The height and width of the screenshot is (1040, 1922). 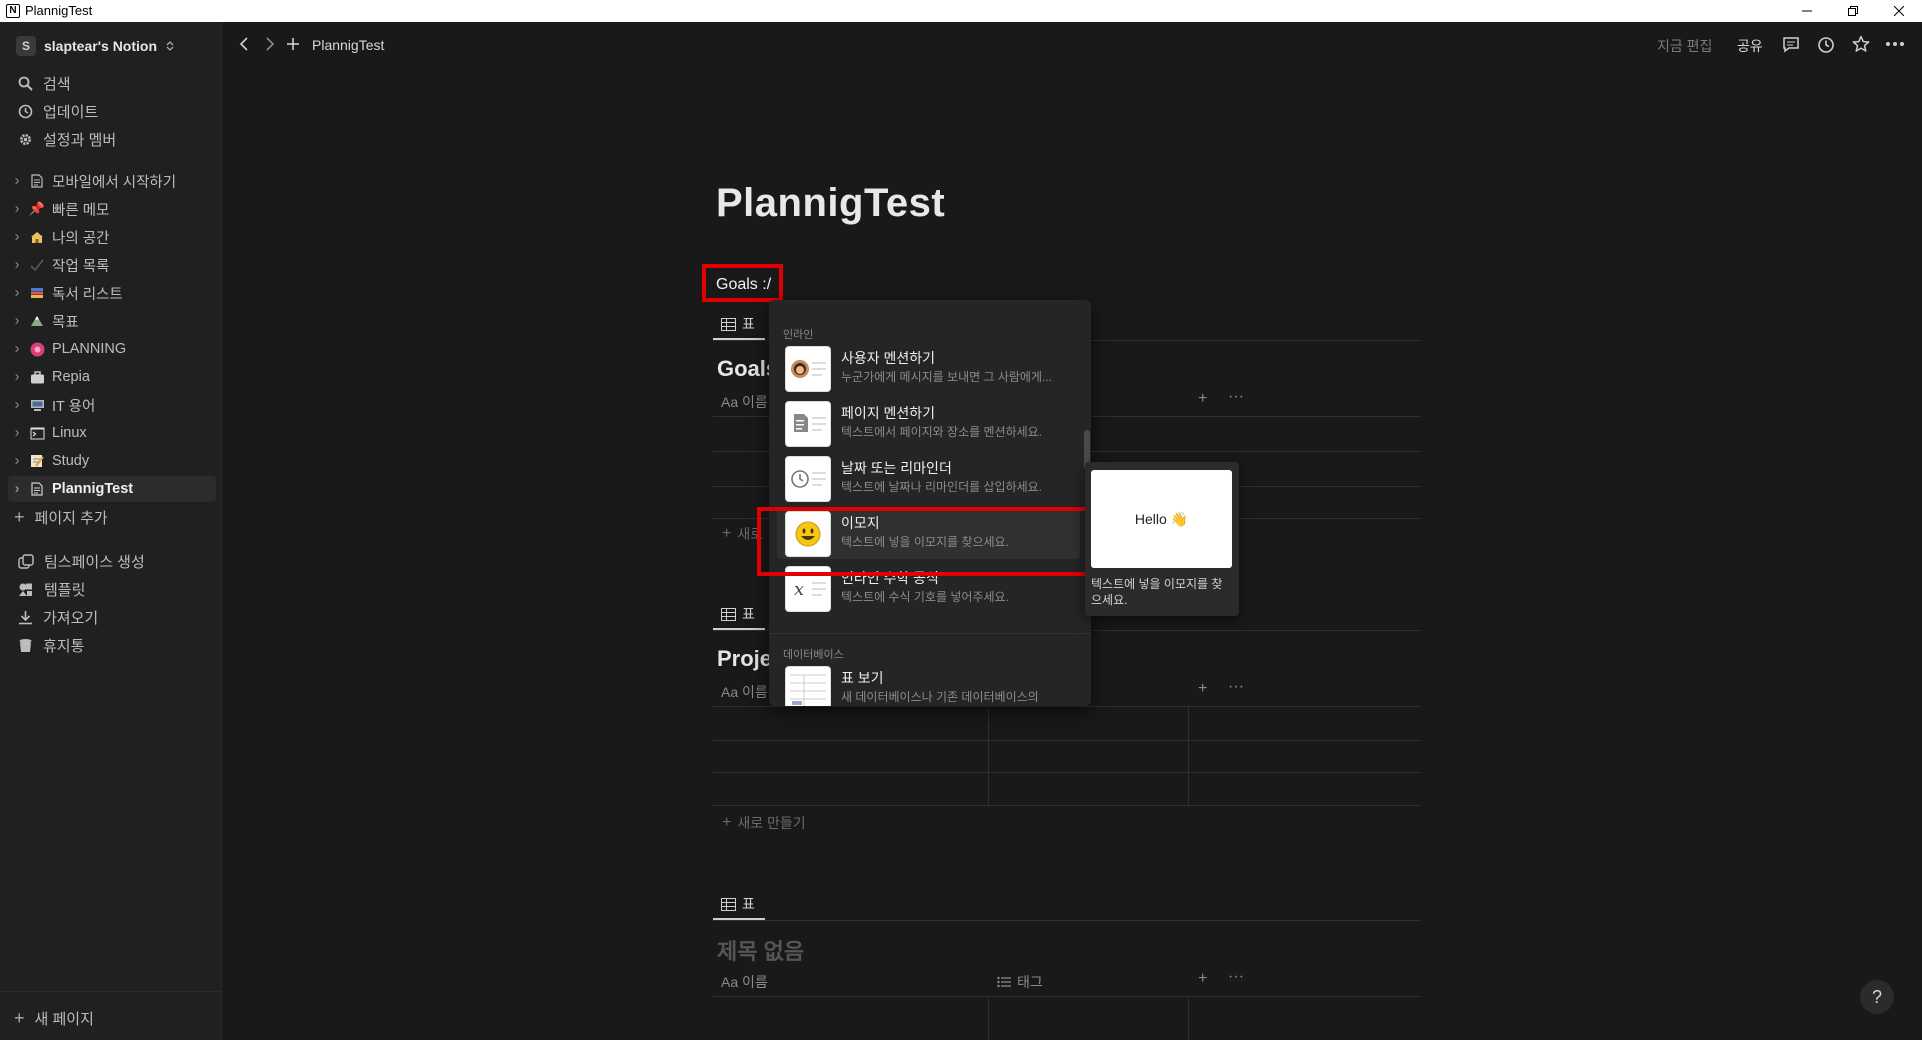 What do you see at coordinates (270, 44) in the screenshot?
I see `forward-button` at bounding box center [270, 44].